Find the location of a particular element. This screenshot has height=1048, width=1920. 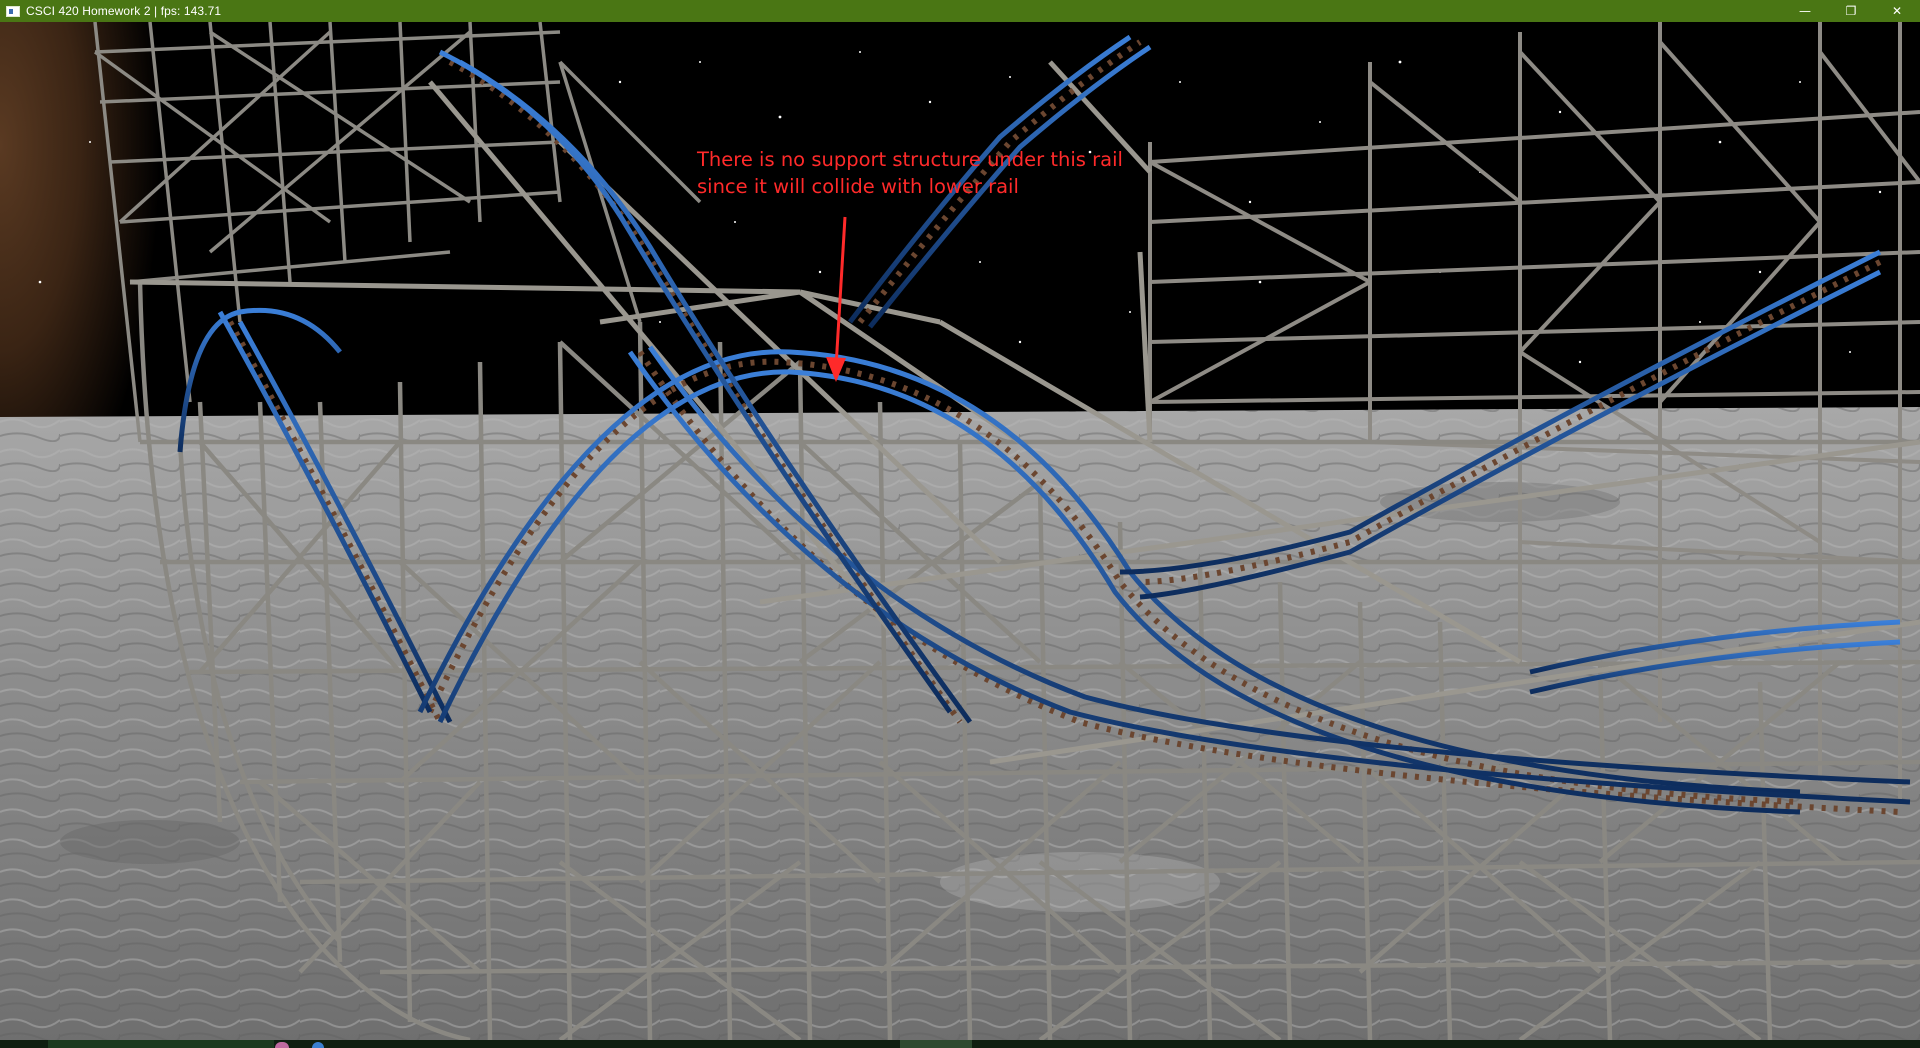

window-title: CSCI 420 Homework 2 | fps: 143.71 is located at coordinates (124, 11).